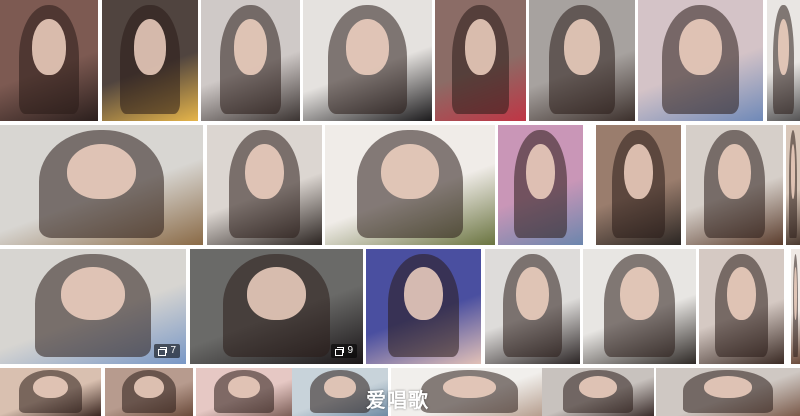  What do you see at coordinates (173, 350) in the screenshot?
I see `image-count: 7` at bounding box center [173, 350].